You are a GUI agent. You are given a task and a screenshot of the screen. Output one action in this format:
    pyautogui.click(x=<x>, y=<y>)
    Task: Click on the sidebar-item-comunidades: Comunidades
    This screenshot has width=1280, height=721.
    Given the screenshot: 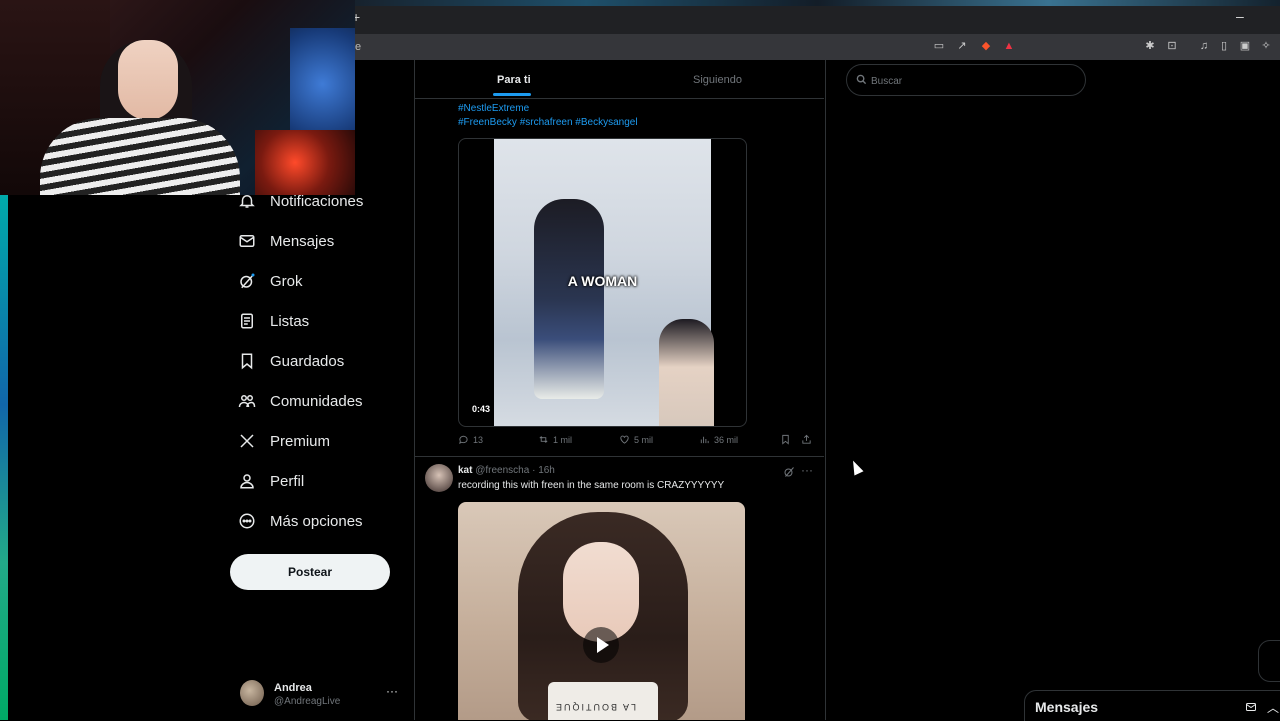 What is the action you would take?
    pyautogui.click(x=300, y=401)
    